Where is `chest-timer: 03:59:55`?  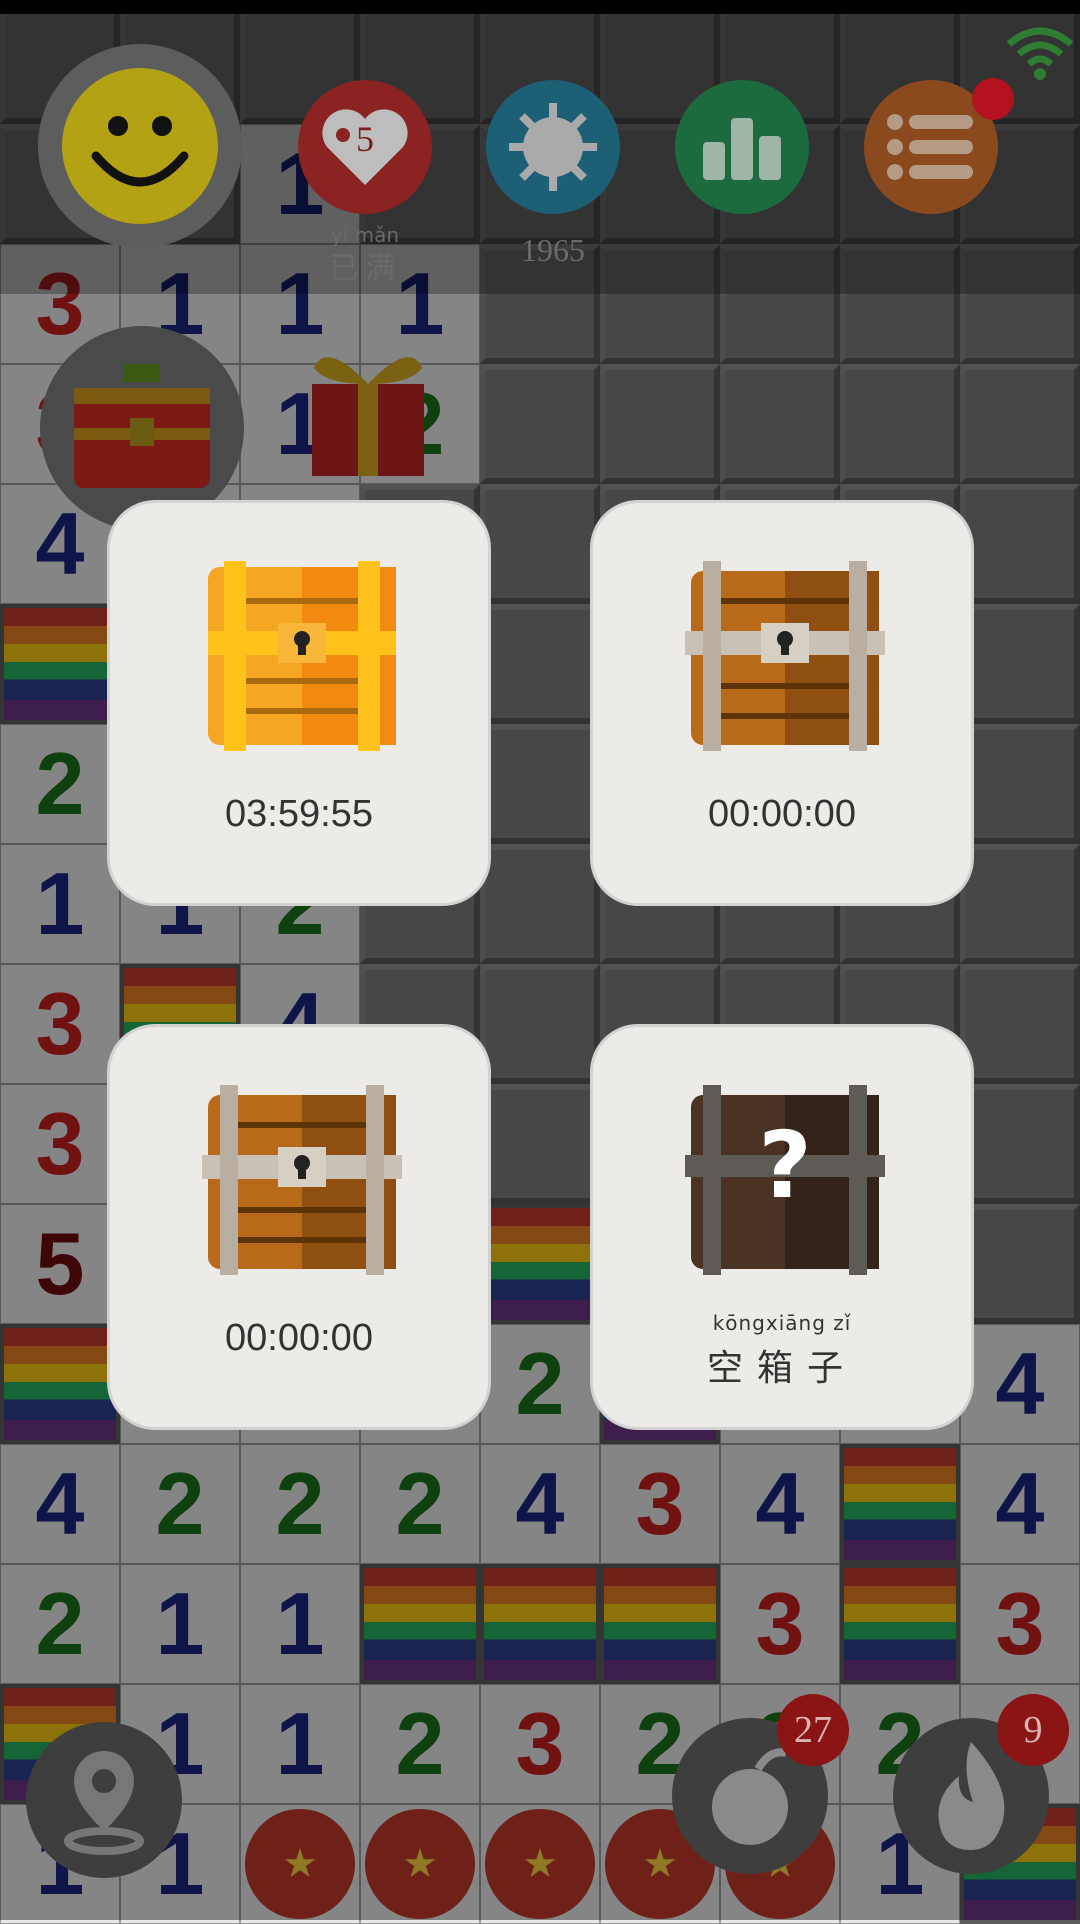
chest-timer: 03:59:55 is located at coordinates (299, 814).